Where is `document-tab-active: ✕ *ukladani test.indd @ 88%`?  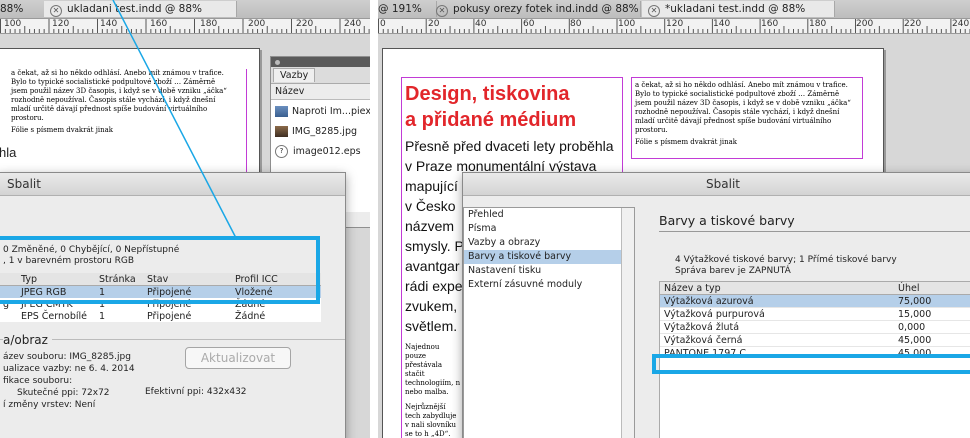
document-tab-active: ✕ *ukladani test.indd @ 88% is located at coordinates (738, 9).